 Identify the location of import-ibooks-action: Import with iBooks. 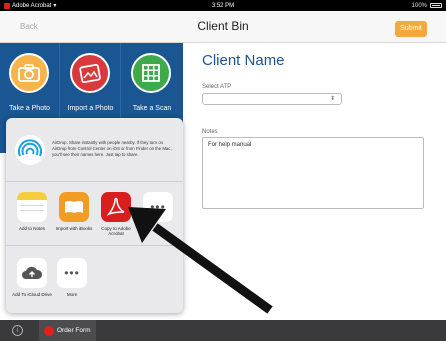
(74, 211).